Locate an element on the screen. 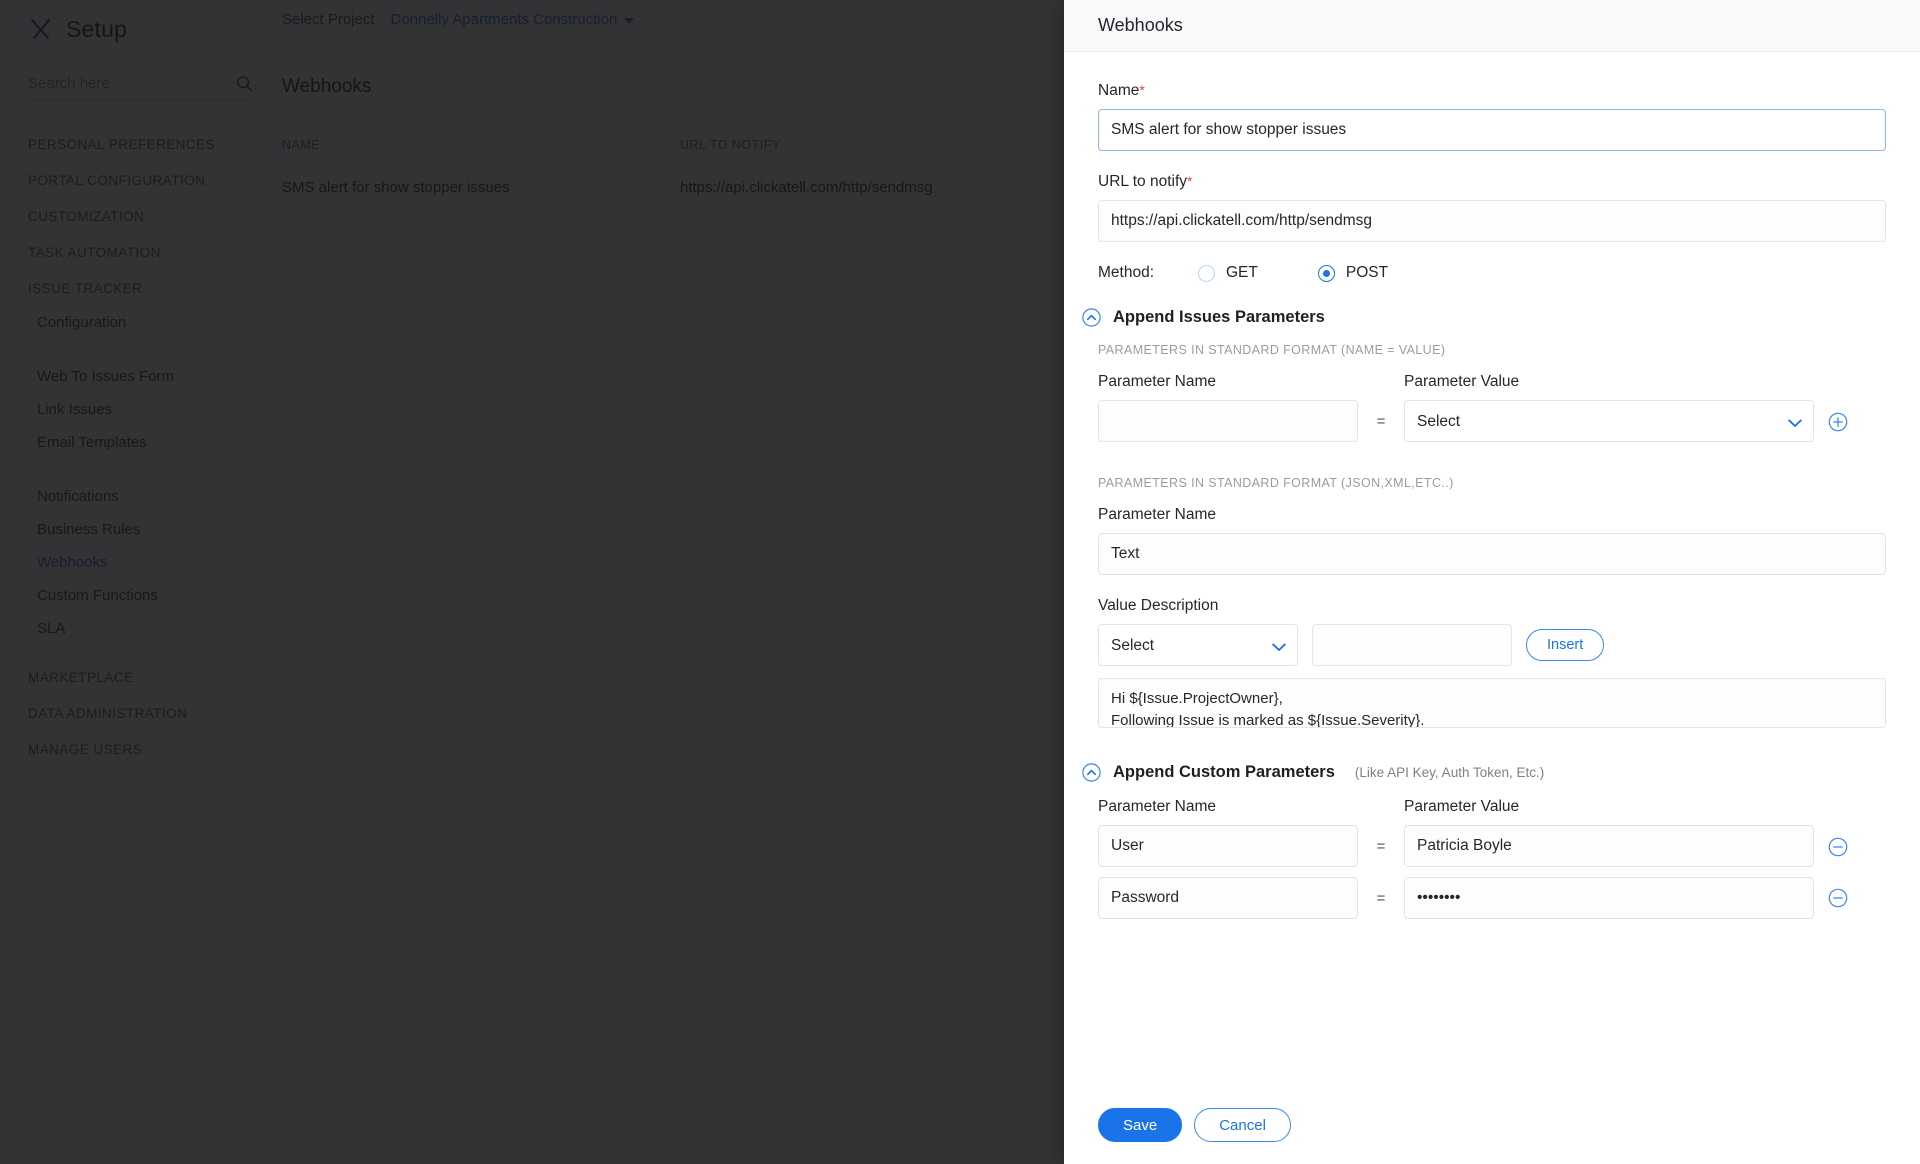  url-label: URL to notify* is located at coordinates (1492, 182).